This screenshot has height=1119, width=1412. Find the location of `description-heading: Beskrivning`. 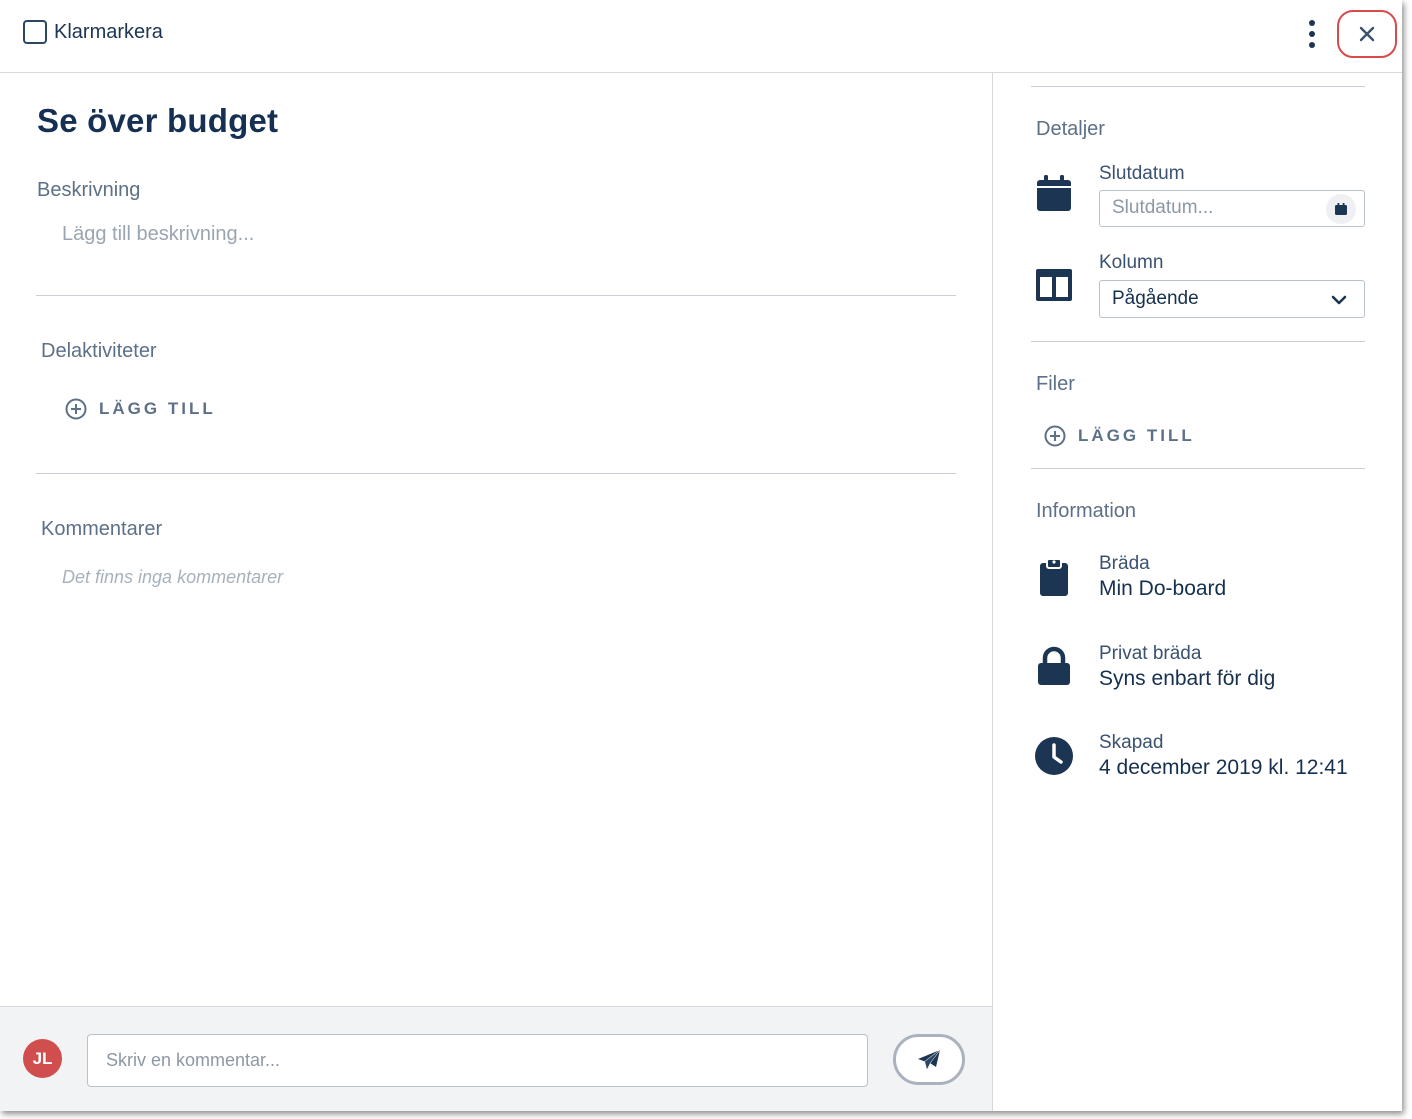

description-heading: Beskrivning is located at coordinates (89, 190).